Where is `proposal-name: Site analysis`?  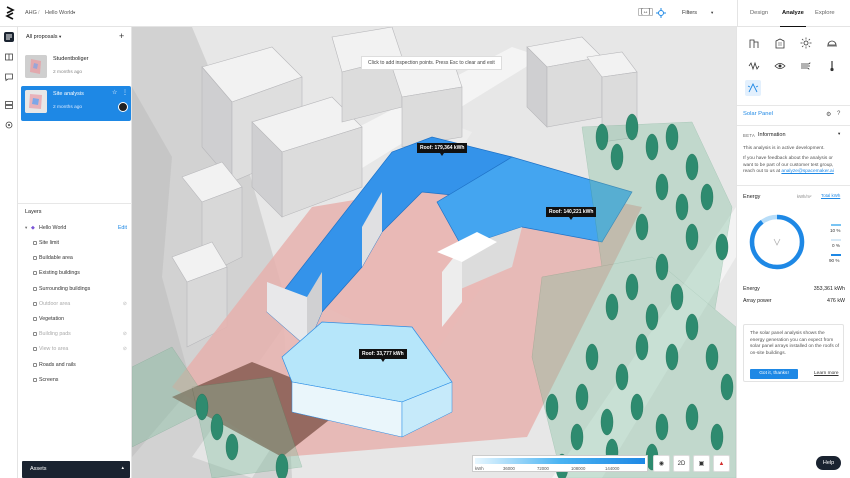 proposal-name: Site analysis is located at coordinates (68, 94).